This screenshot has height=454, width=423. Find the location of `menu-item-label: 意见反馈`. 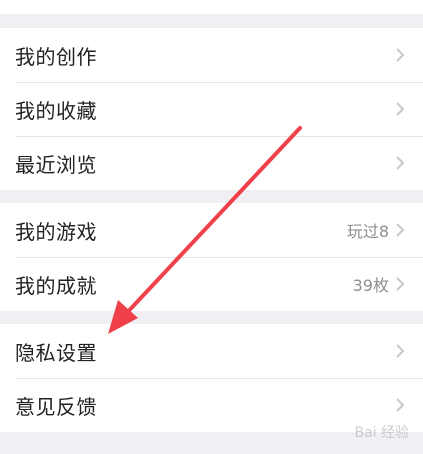

menu-item-label: 意见反馈 is located at coordinates (56, 406).